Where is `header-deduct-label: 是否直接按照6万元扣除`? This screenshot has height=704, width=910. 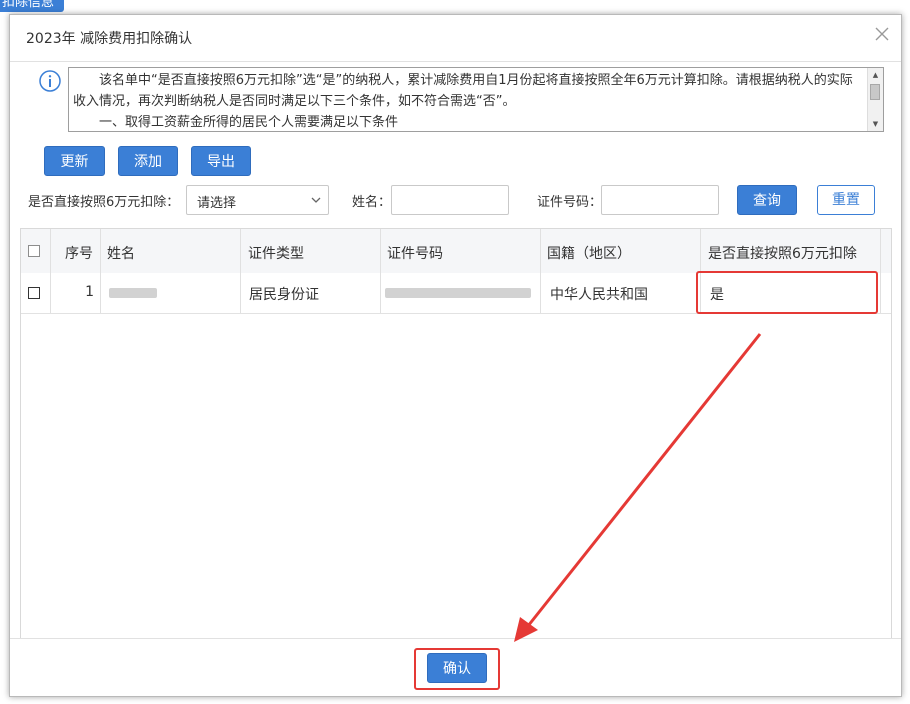
header-deduct-label: 是否直接按照6万元扣除 is located at coordinates (782, 254).